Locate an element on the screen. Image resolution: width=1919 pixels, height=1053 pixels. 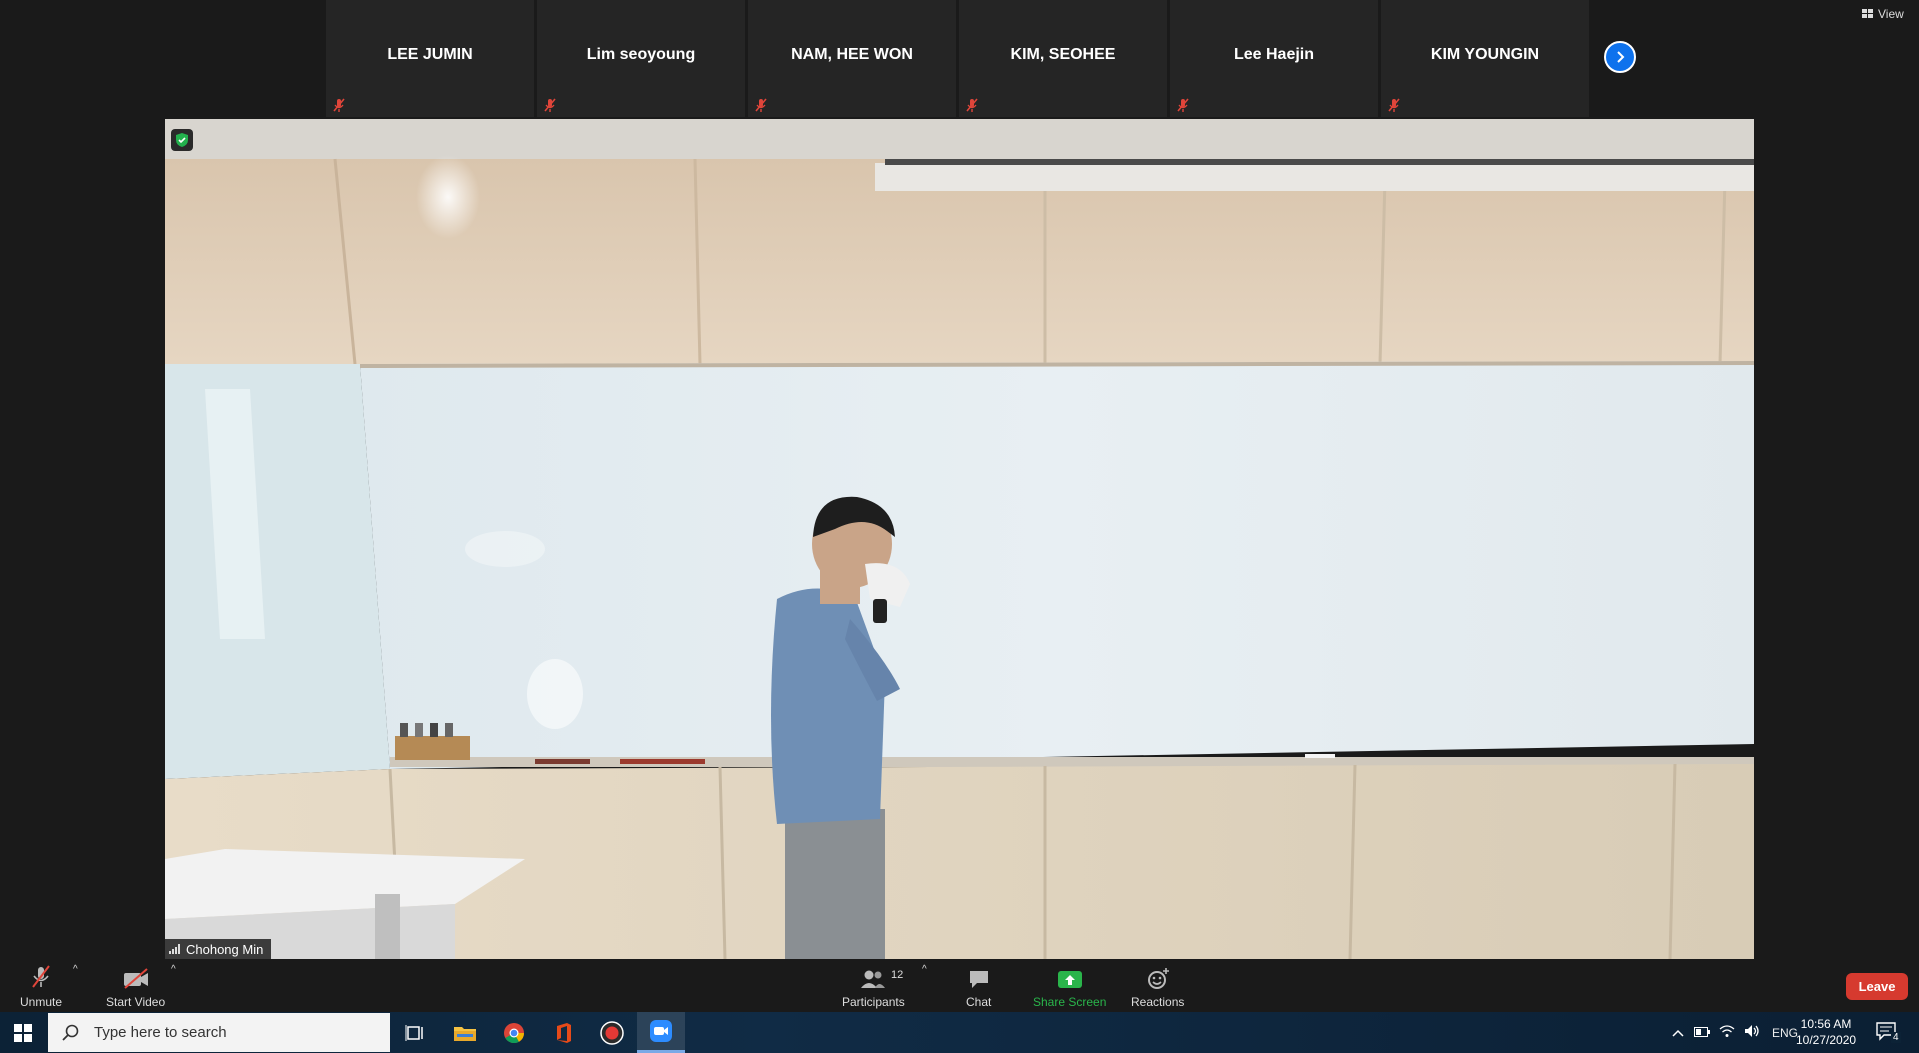
recorder-icon is located at coordinates (612, 1032).